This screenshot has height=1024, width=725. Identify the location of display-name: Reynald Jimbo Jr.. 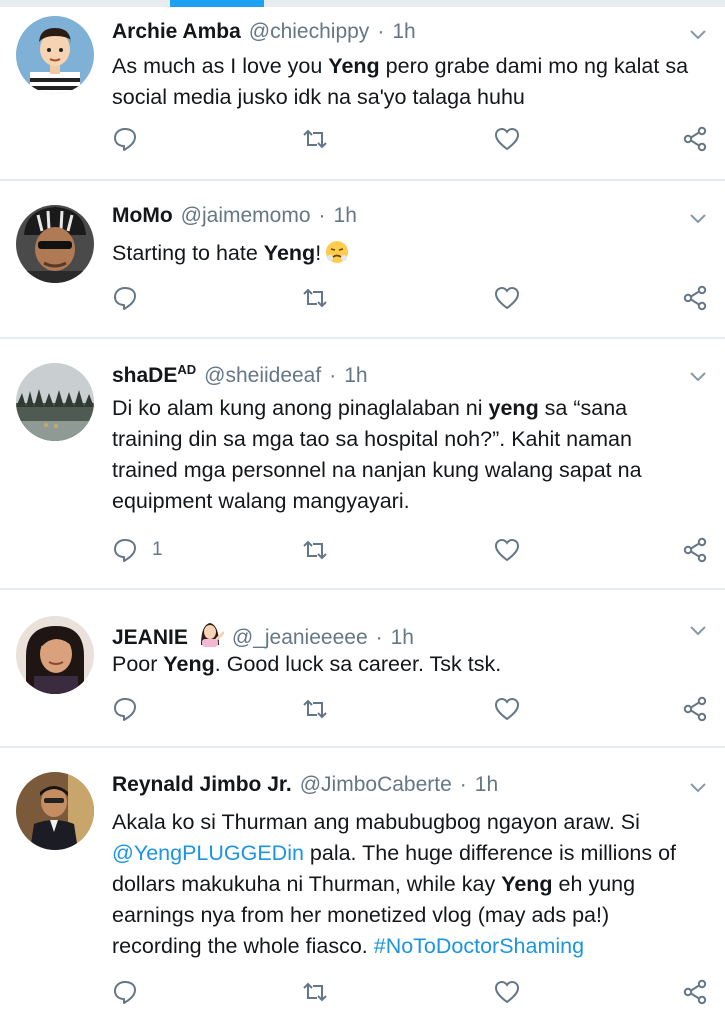
(202, 785).